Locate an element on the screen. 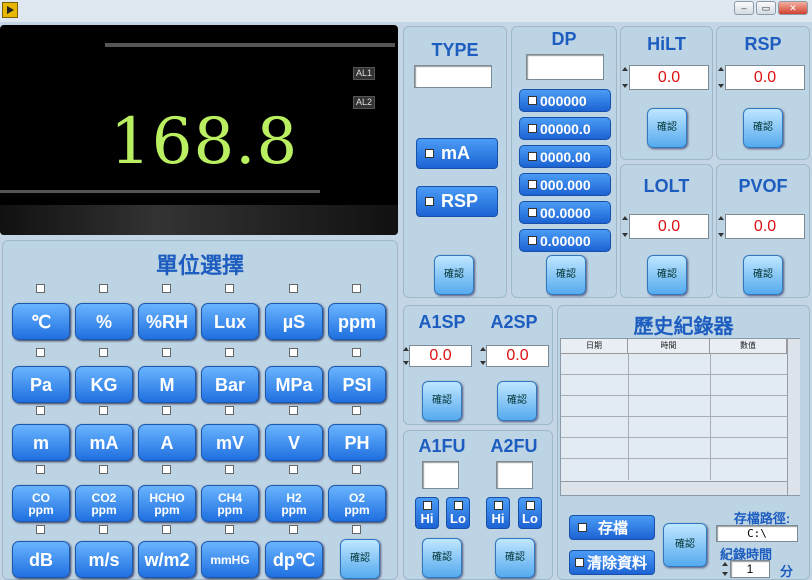 This screenshot has width=812, height=580. unit-button-bar: Bar is located at coordinates (230, 384).